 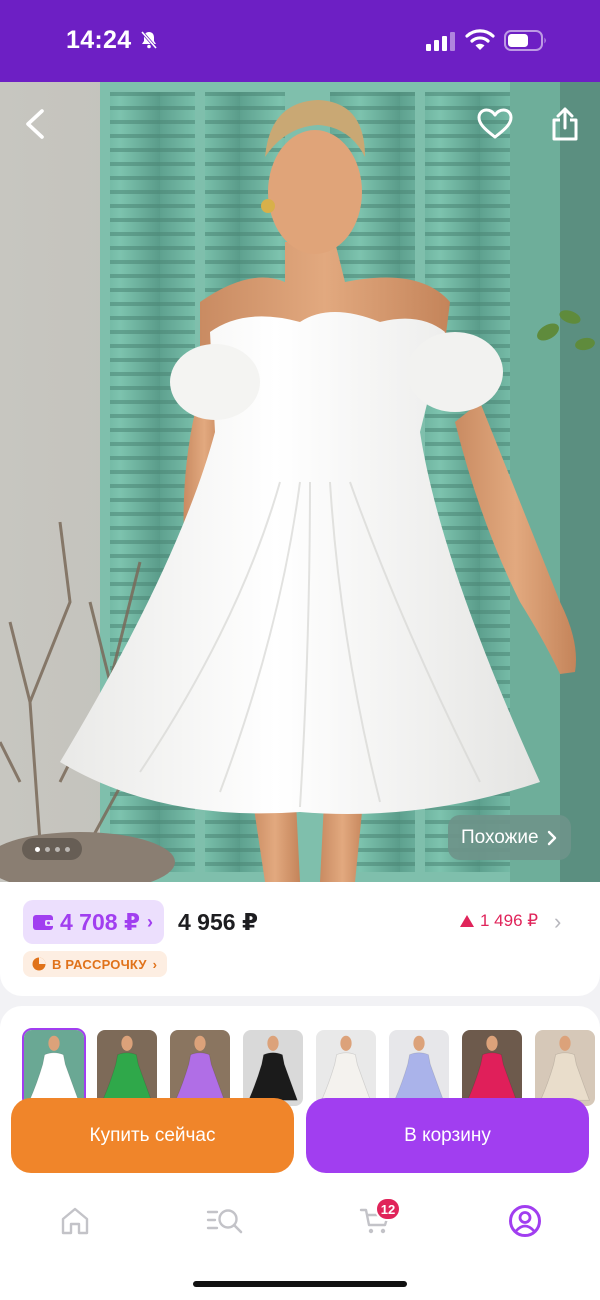 I want to click on share-button, so click(x=565, y=124).